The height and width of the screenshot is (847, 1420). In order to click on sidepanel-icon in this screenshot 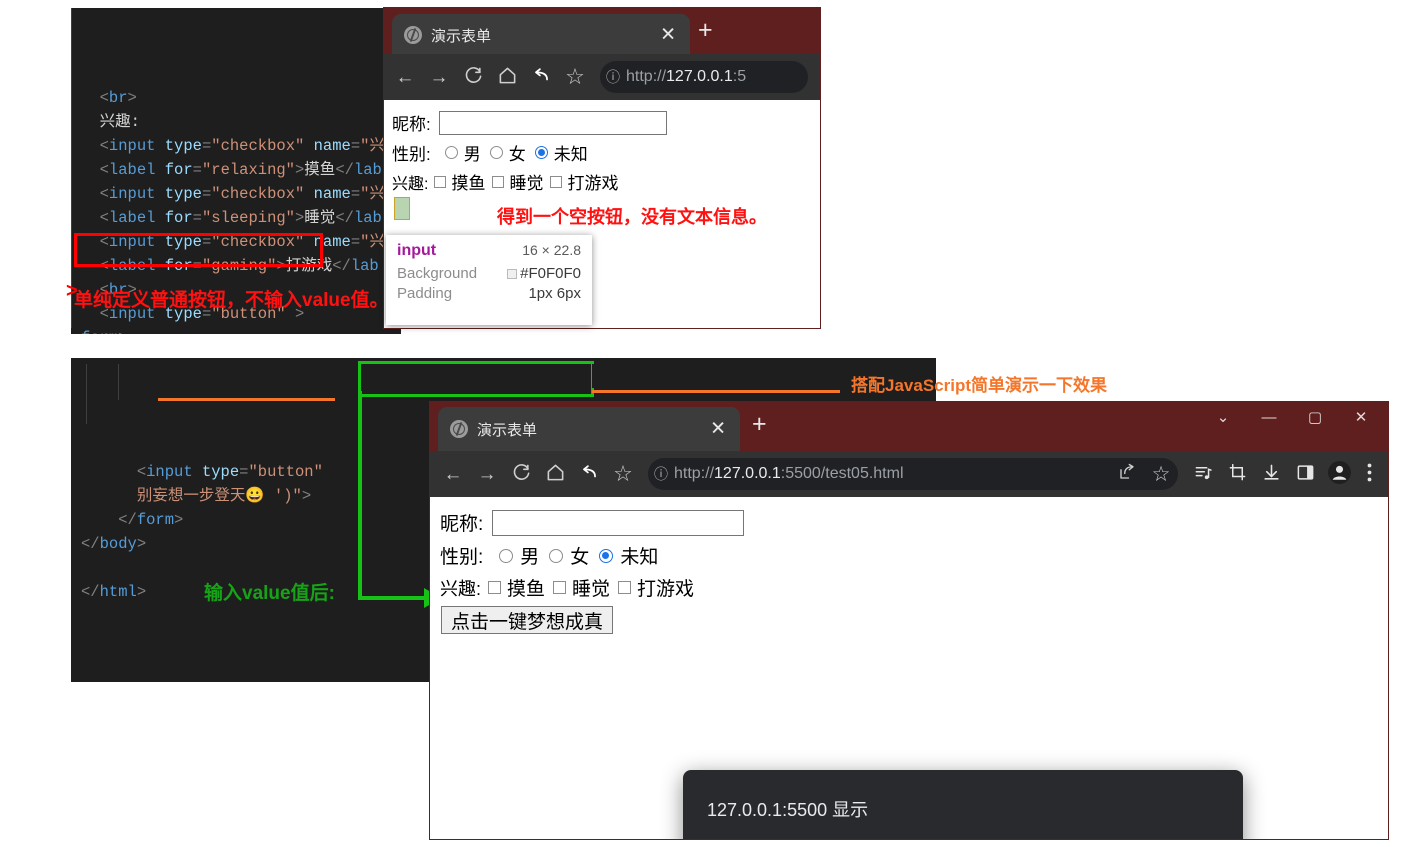, I will do `click(1305, 474)`.